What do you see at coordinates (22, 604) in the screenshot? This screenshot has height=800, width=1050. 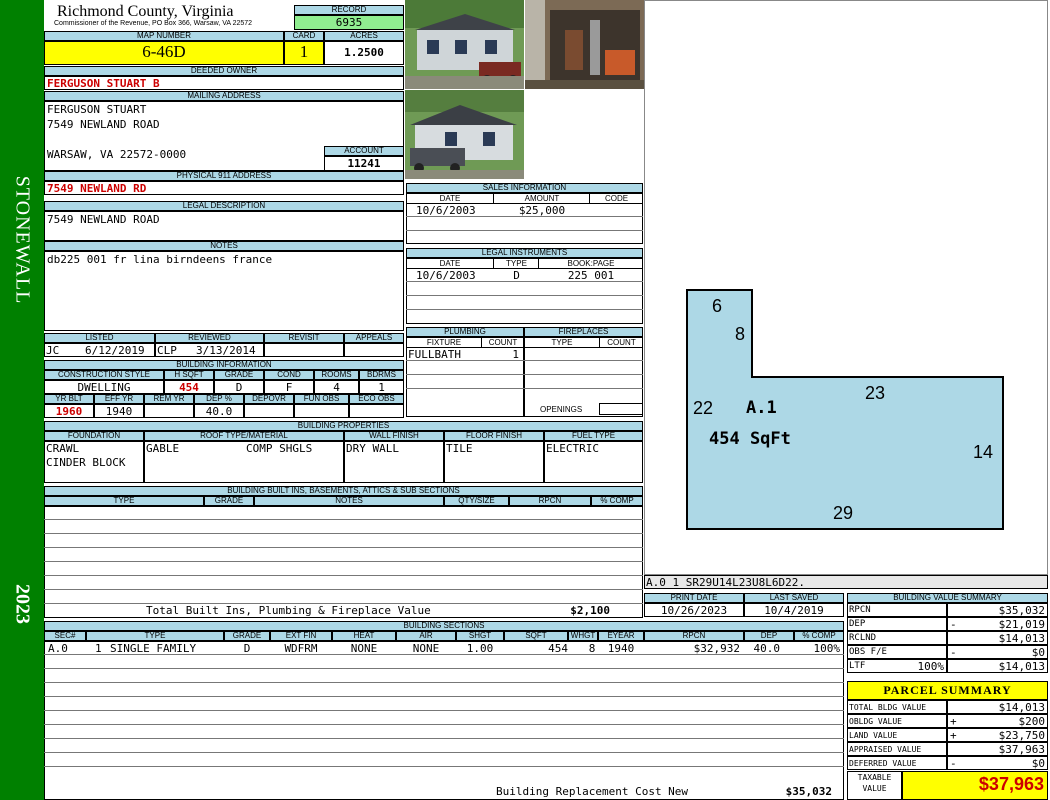 I see `tax-year: 2023` at bounding box center [22, 604].